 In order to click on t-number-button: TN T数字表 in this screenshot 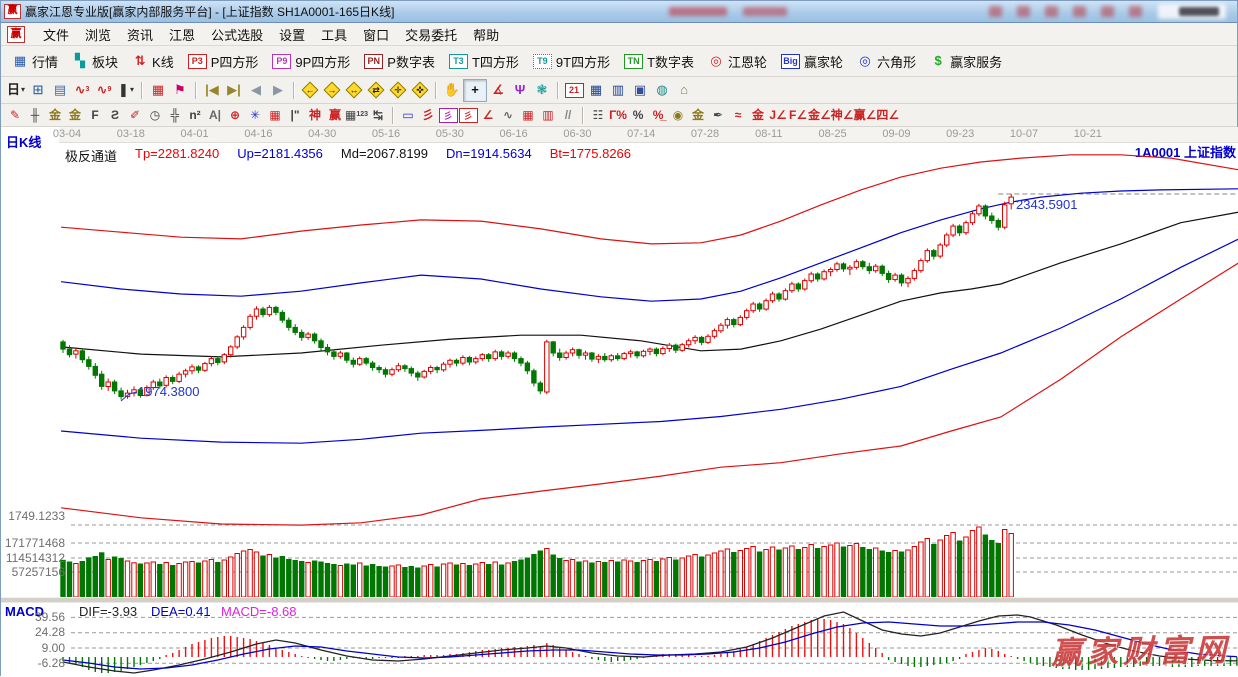, I will do `click(659, 61)`.